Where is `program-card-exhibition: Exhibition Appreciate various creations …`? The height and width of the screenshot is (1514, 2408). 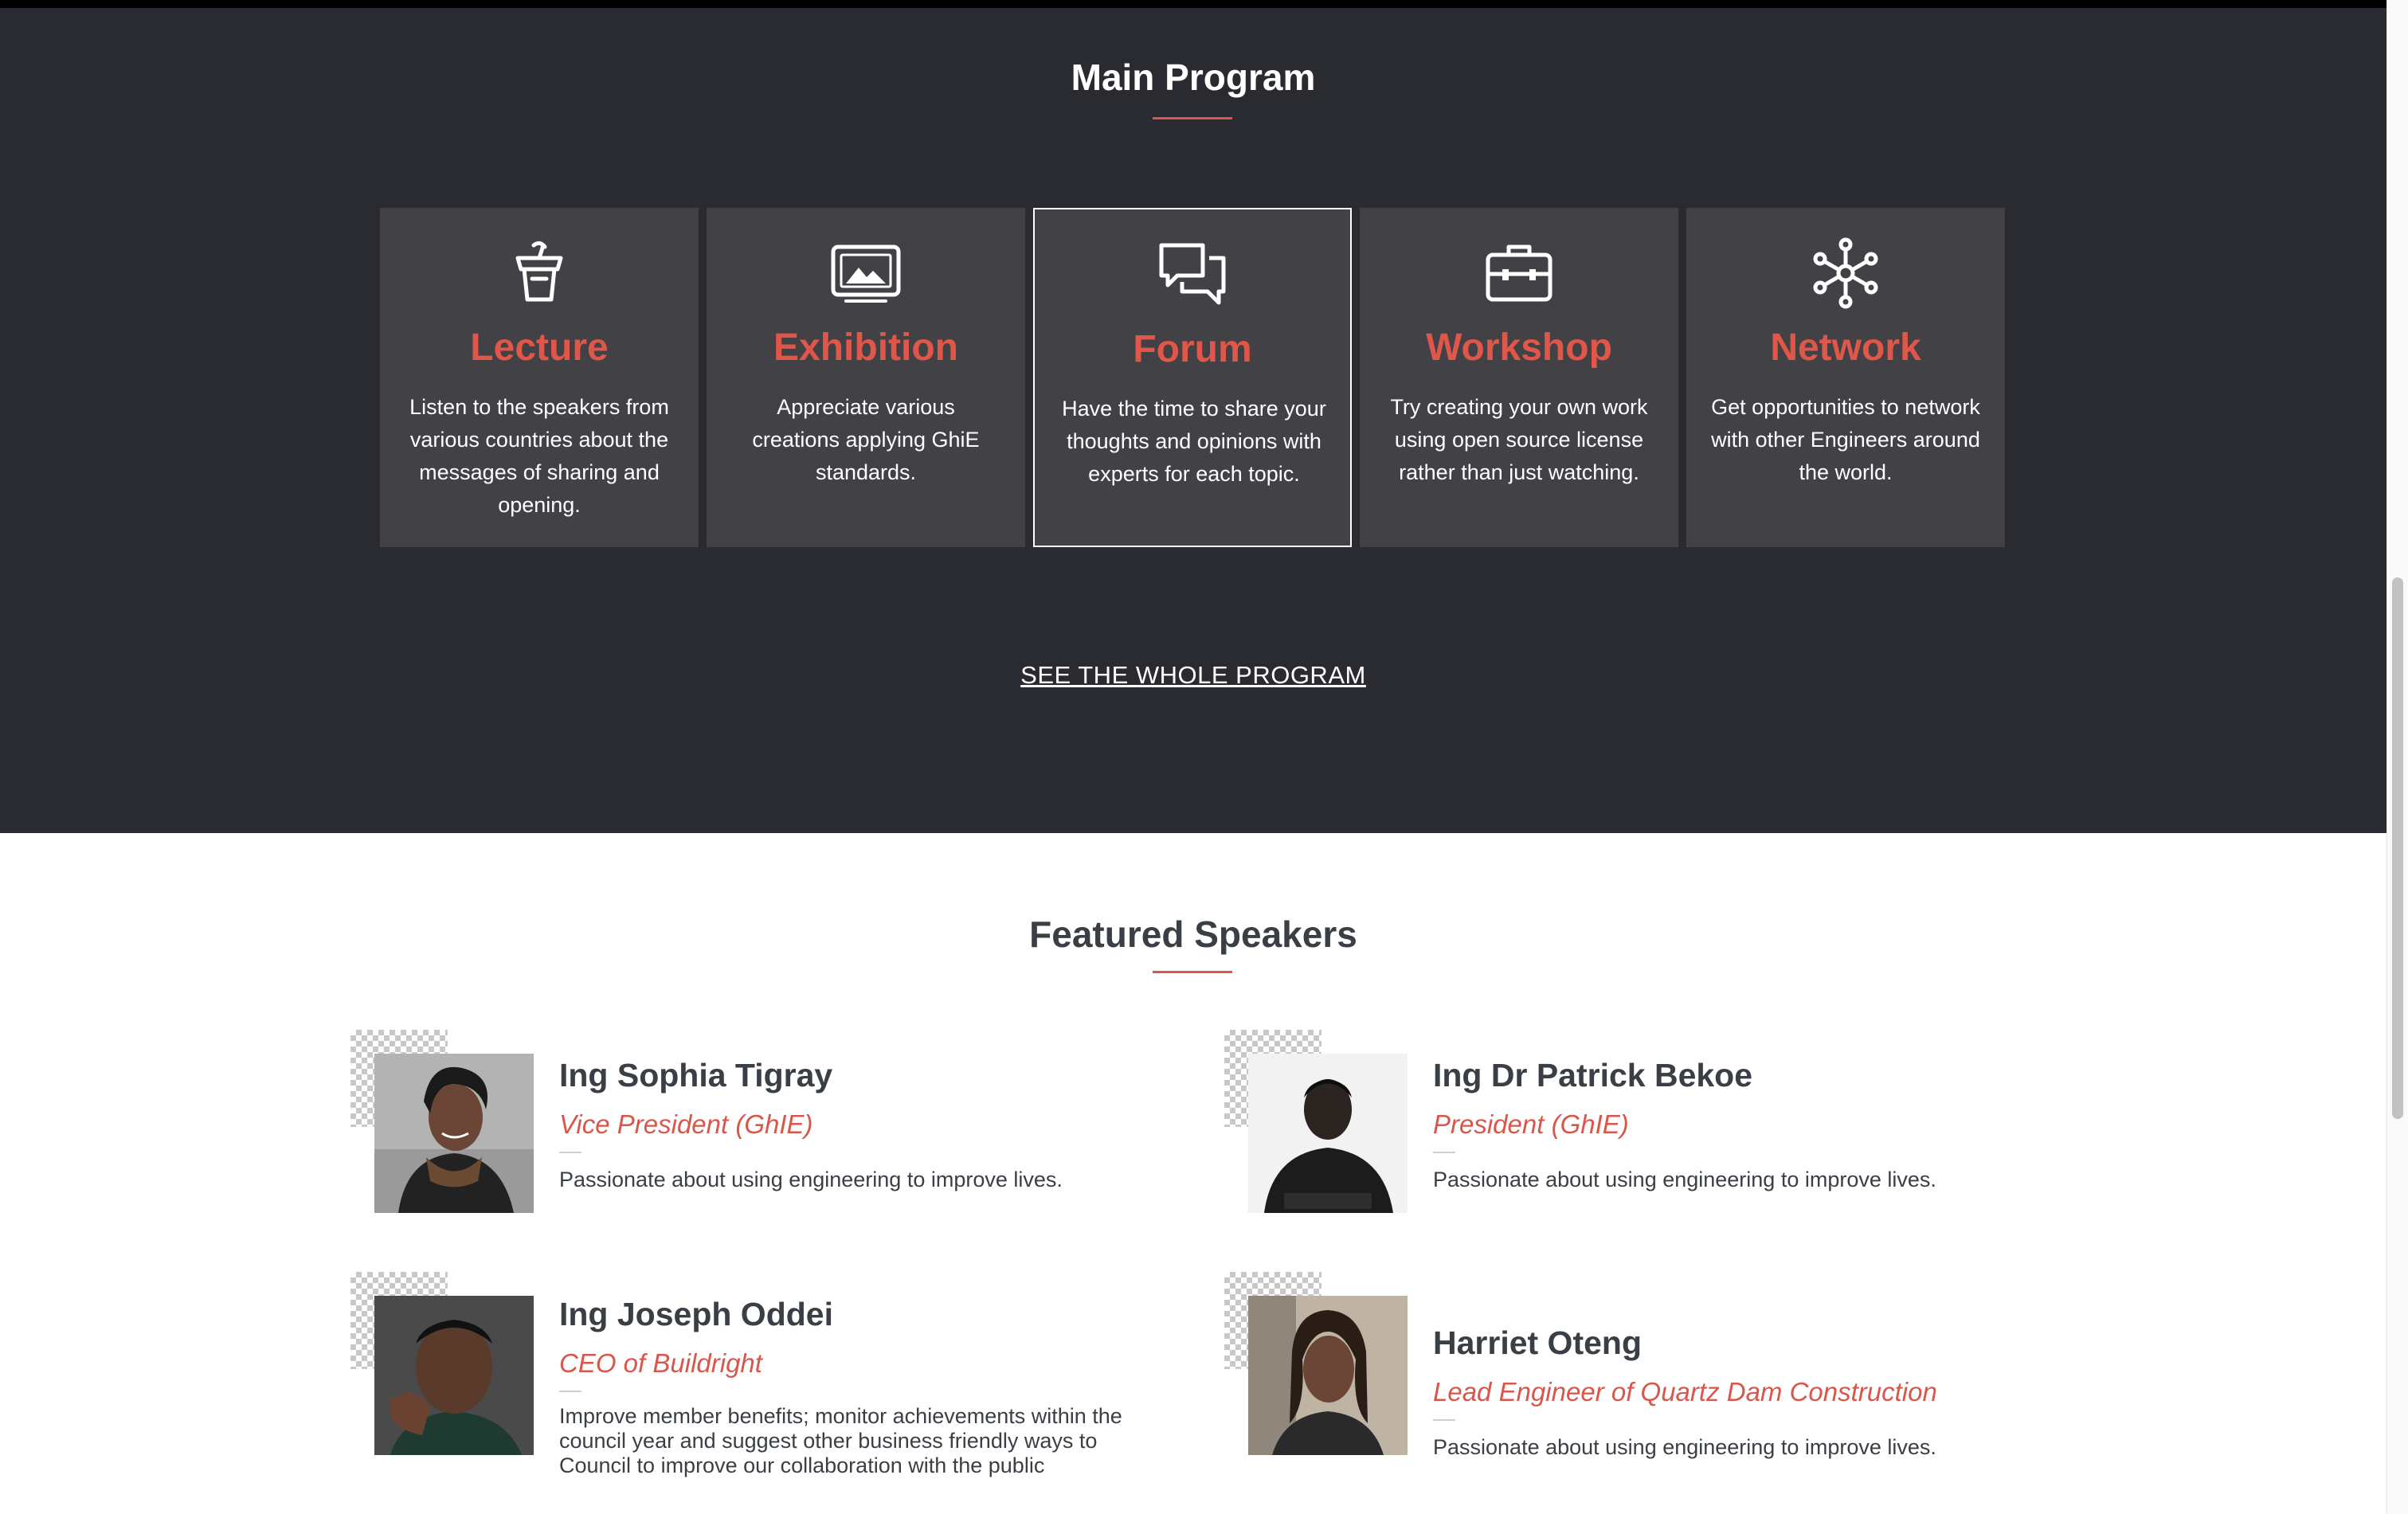 program-card-exhibition: Exhibition Appreciate various creations … is located at coordinates (866, 377).